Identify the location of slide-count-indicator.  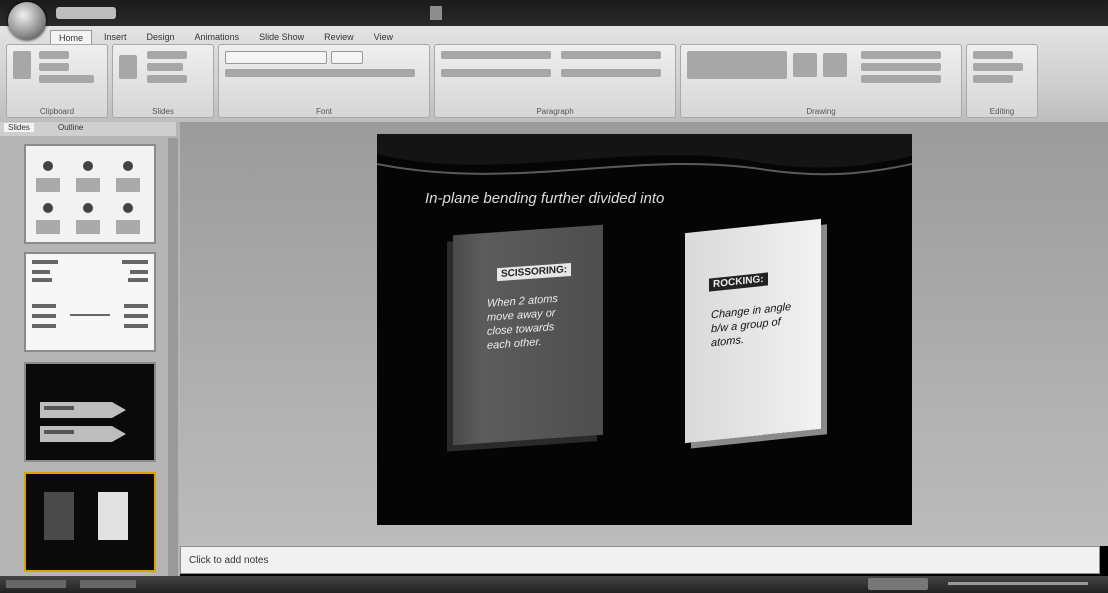
(36, 584).